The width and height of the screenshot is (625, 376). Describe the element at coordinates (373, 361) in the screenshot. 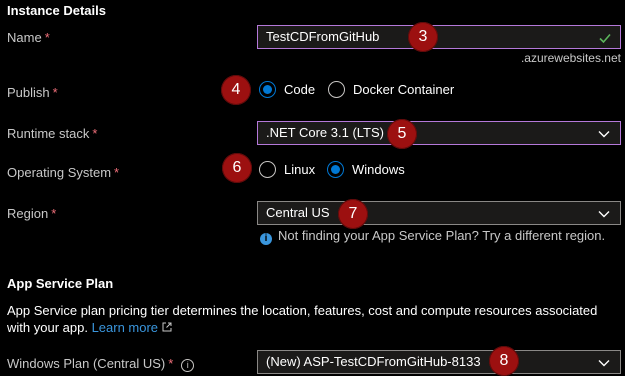

I see `windows-plan-value: (New) ASP-TestCDFromGitHub-8133` at that location.